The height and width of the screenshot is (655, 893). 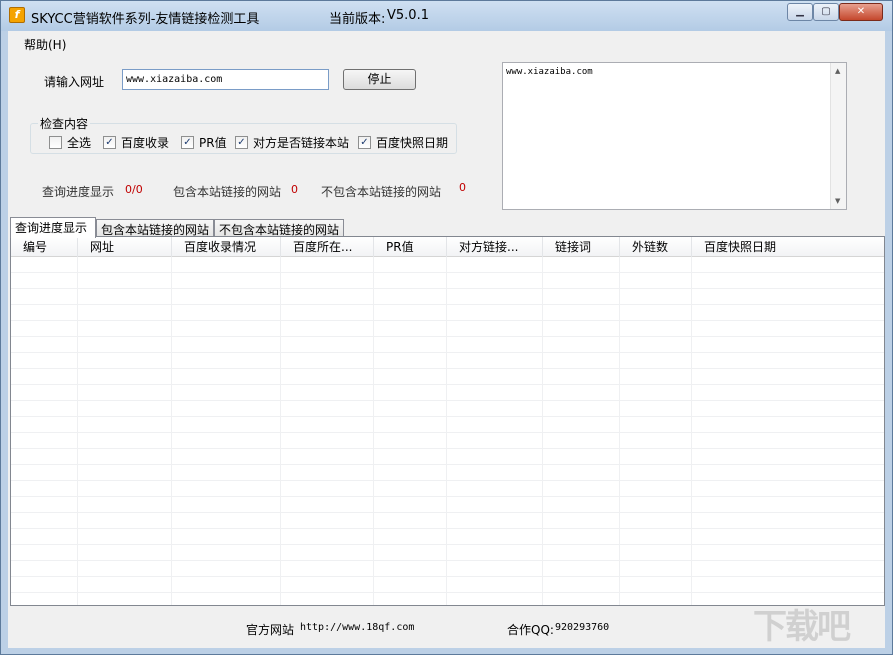 What do you see at coordinates (45, 44) in the screenshot?
I see `menu-item-help: 帮助(H)` at bounding box center [45, 44].